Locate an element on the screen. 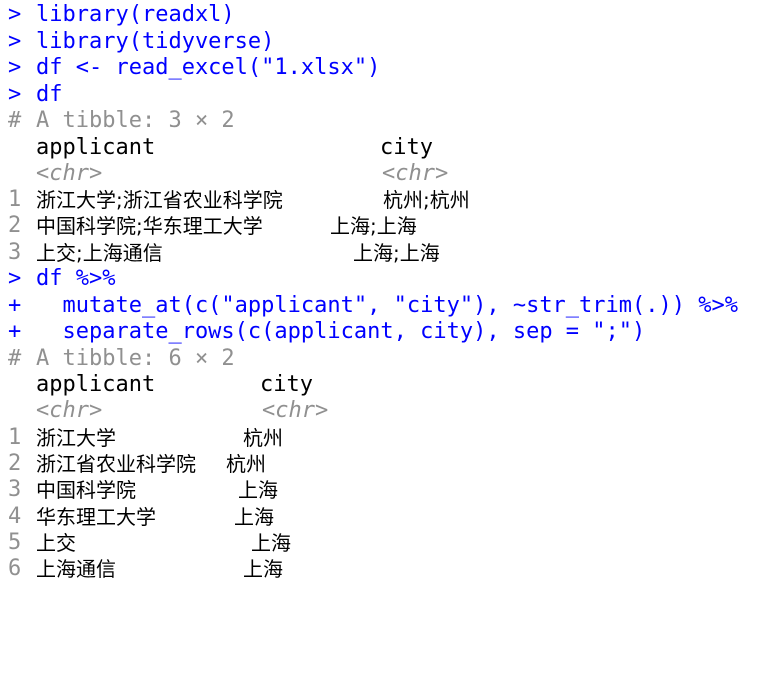 This screenshot has width=771, height=686. command-text: df <- read_excel("1.xlsx") is located at coordinates (208, 67).